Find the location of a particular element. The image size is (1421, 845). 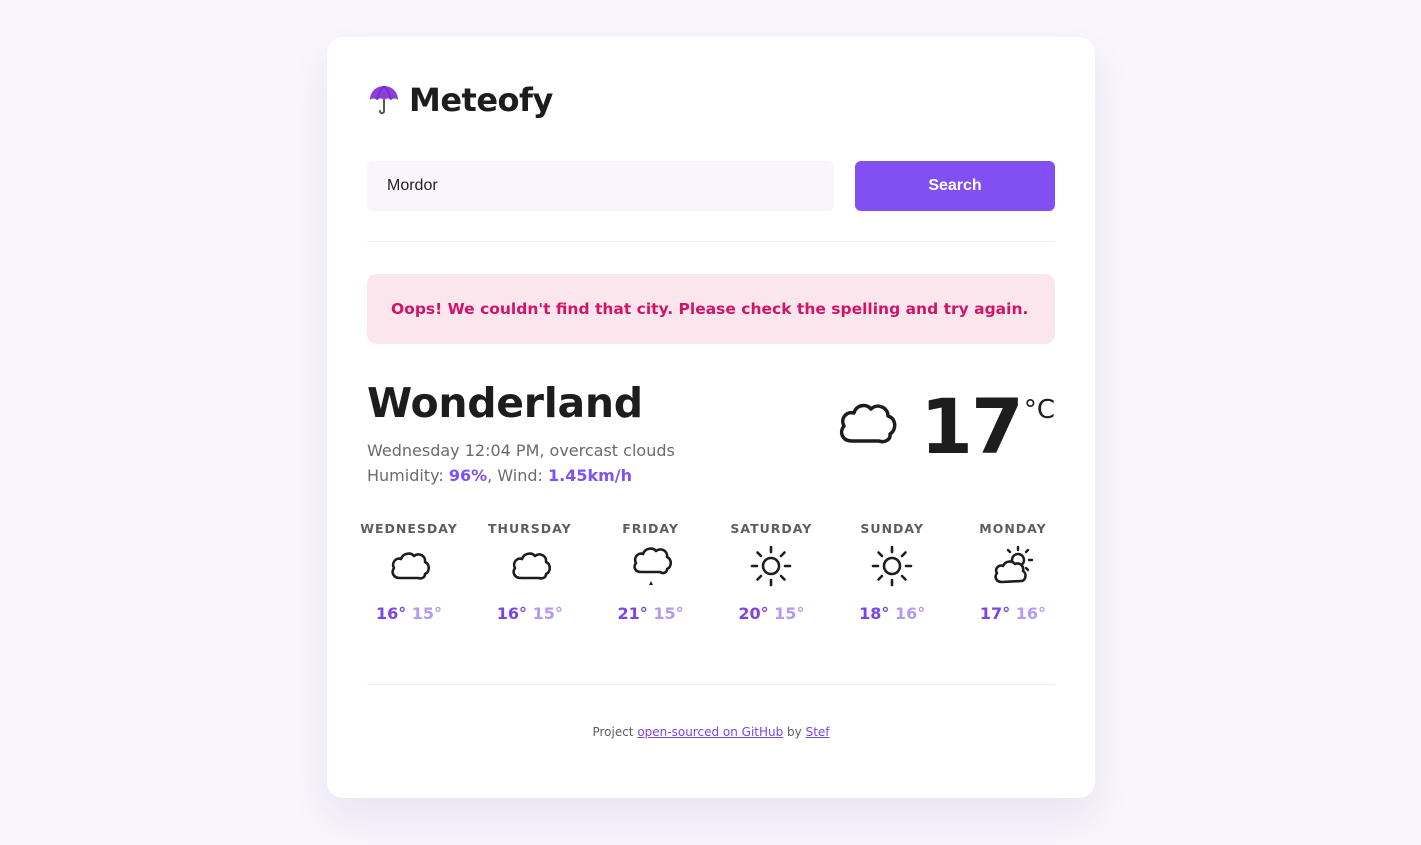

partly-cloudy-icon is located at coordinates (1014, 564).